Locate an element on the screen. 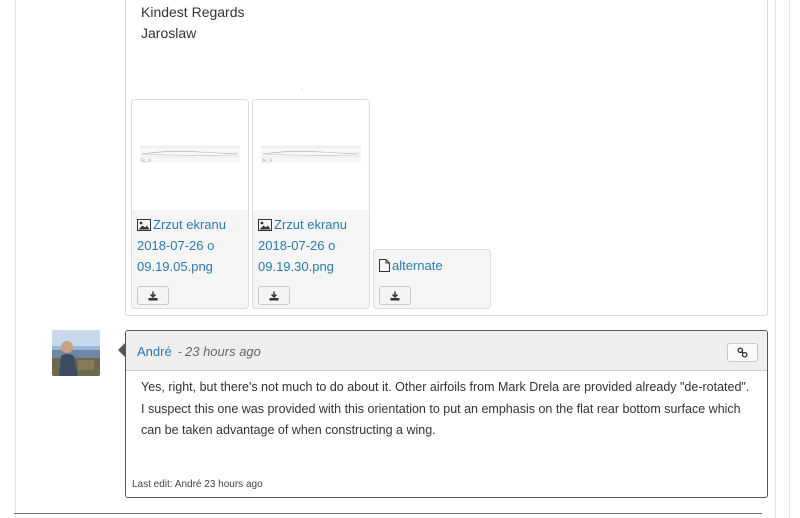 The image size is (800, 518). post-pointer-arrow is located at coordinates (121, 350).